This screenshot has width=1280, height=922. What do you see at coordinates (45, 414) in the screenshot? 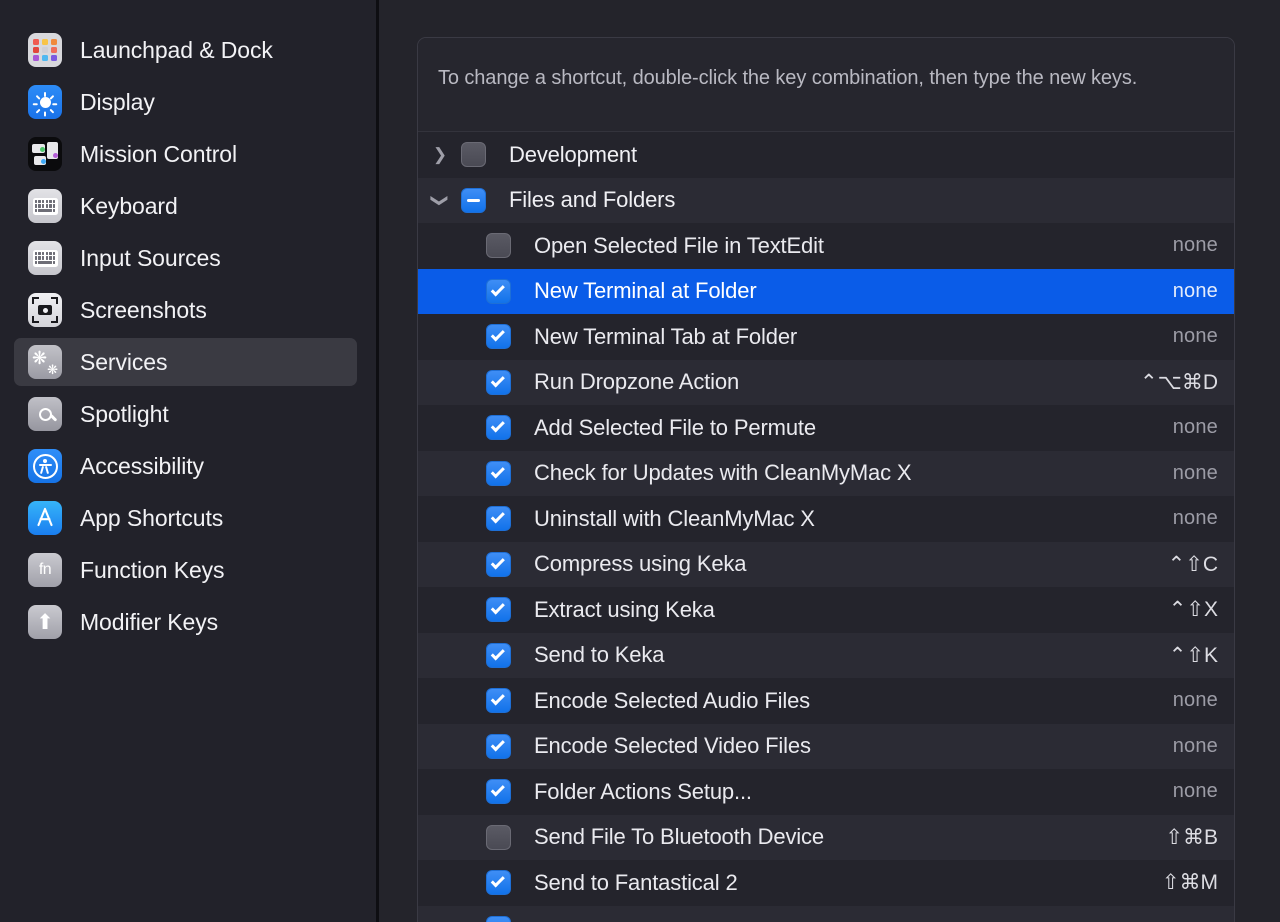
I see `spotlight-icon` at bounding box center [45, 414].